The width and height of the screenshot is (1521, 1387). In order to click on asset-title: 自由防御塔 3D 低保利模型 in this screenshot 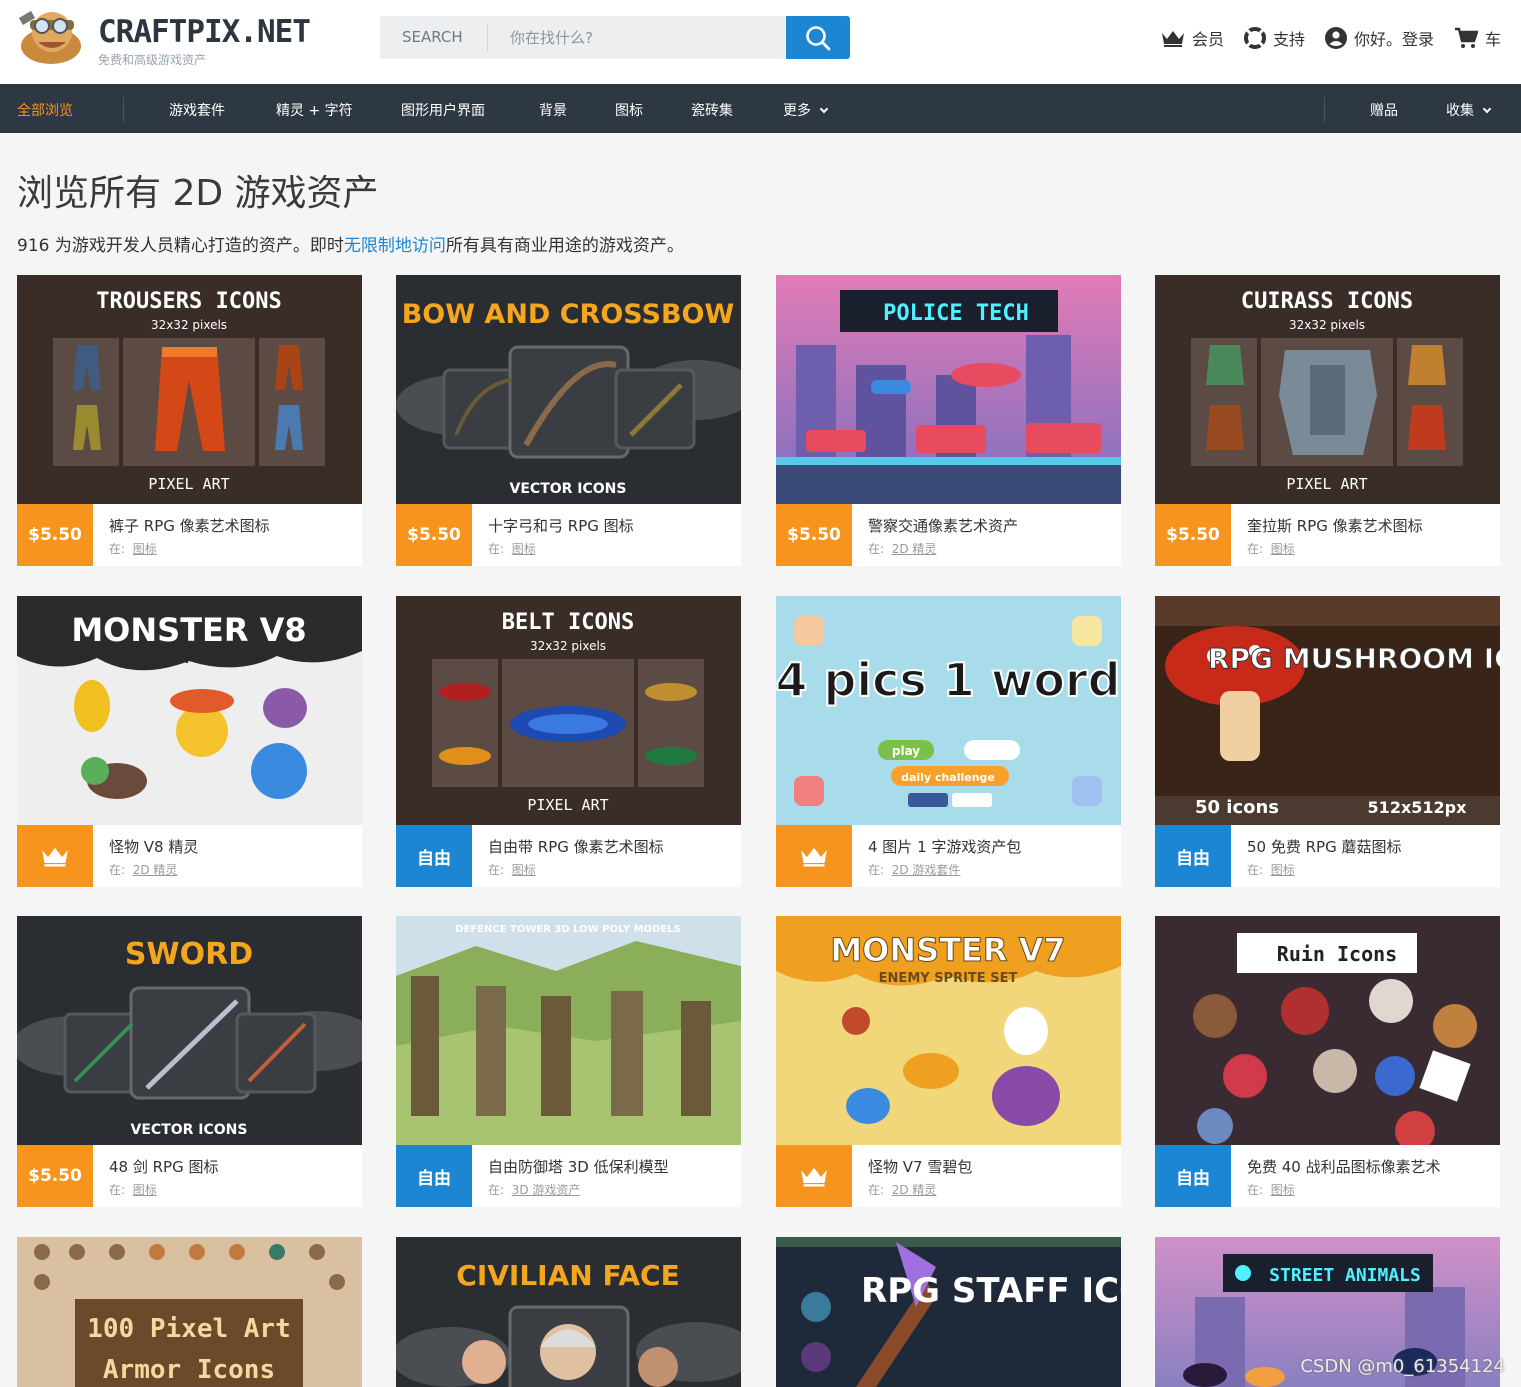, I will do `click(578, 1166)`.